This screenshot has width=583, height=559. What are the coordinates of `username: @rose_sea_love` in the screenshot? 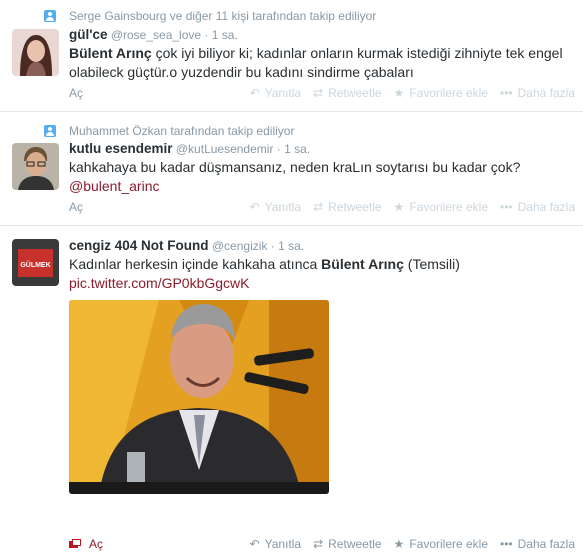 It's located at (156, 35).